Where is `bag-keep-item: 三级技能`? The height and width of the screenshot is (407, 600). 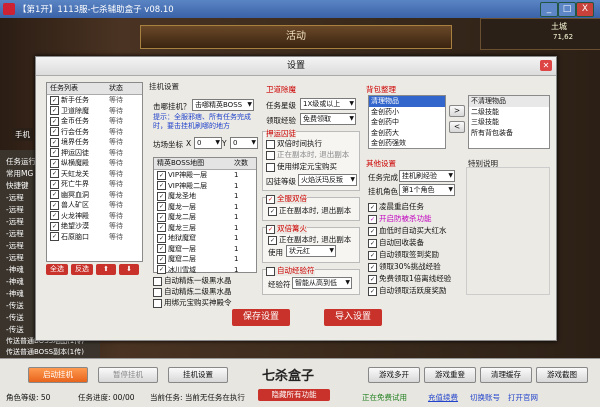 bag-keep-item: 三级技能 is located at coordinates (509, 122).